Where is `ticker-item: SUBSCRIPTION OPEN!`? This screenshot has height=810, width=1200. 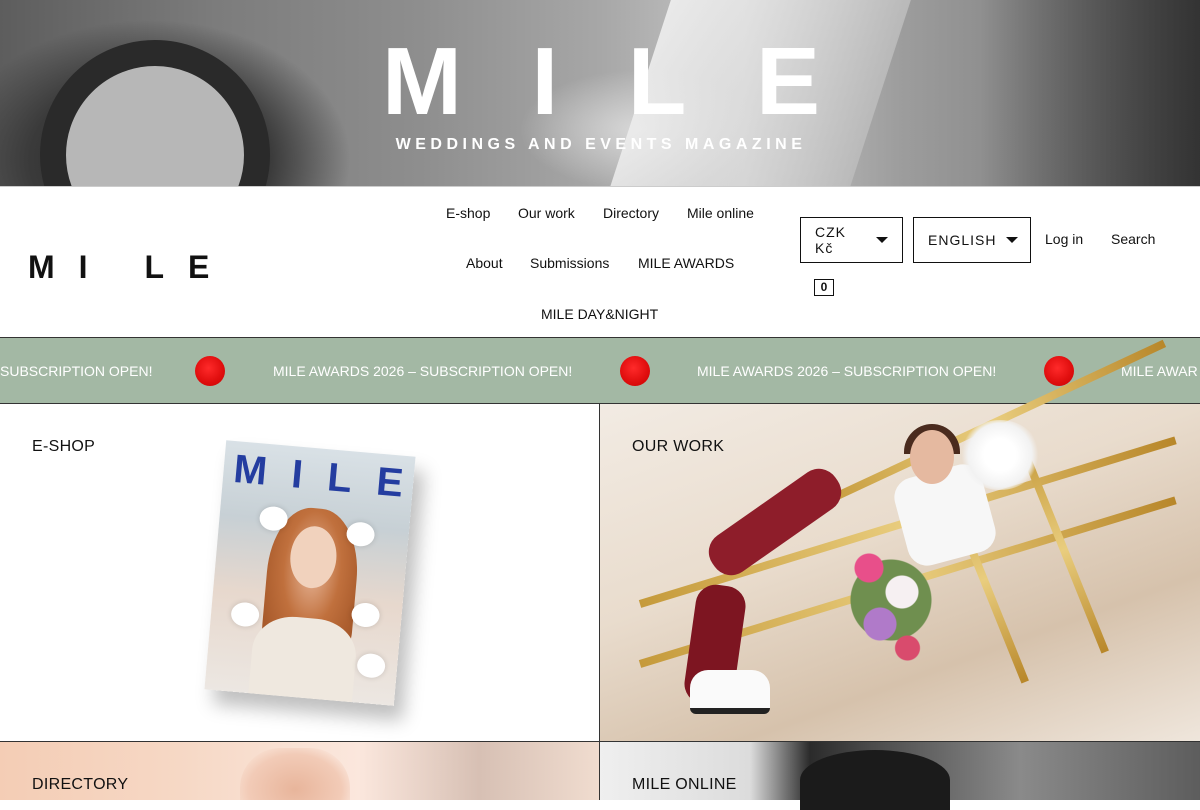
ticker-item: SUBSCRIPTION OPEN! is located at coordinates (76, 371).